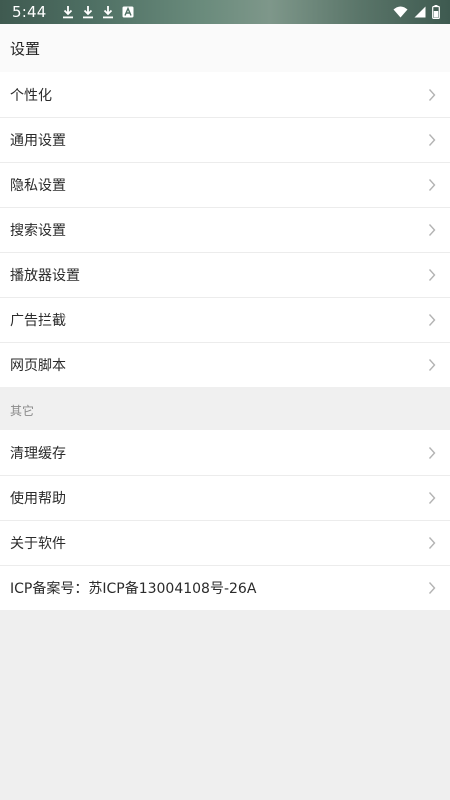 This screenshot has height=800, width=450. I want to click on notification-icons, so click(98, 12).